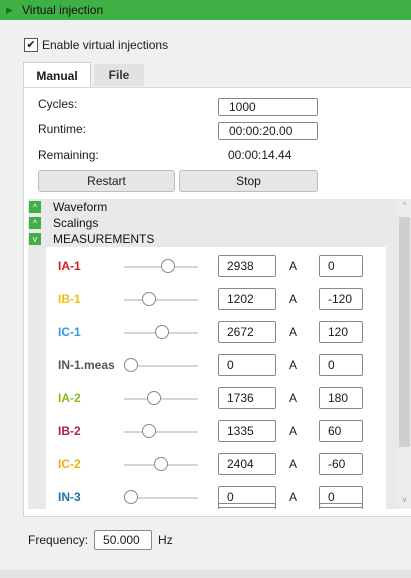 The width and height of the screenshot is (411, 578). Describe the element at coordinates (216, 465) in the screenshot. I see `measurement-row: IC-2 2404 A -60` at that location.